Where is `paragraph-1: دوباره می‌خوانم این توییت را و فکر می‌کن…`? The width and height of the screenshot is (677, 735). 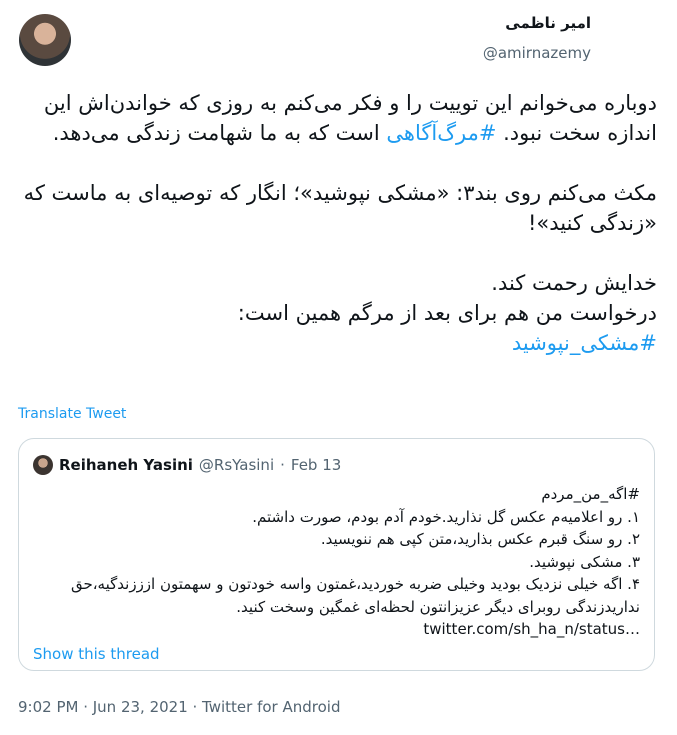 paragraph-1: دوباره می‌خوانم این توییت را و فکر می‌کن… is located at coordinates (337, 118).